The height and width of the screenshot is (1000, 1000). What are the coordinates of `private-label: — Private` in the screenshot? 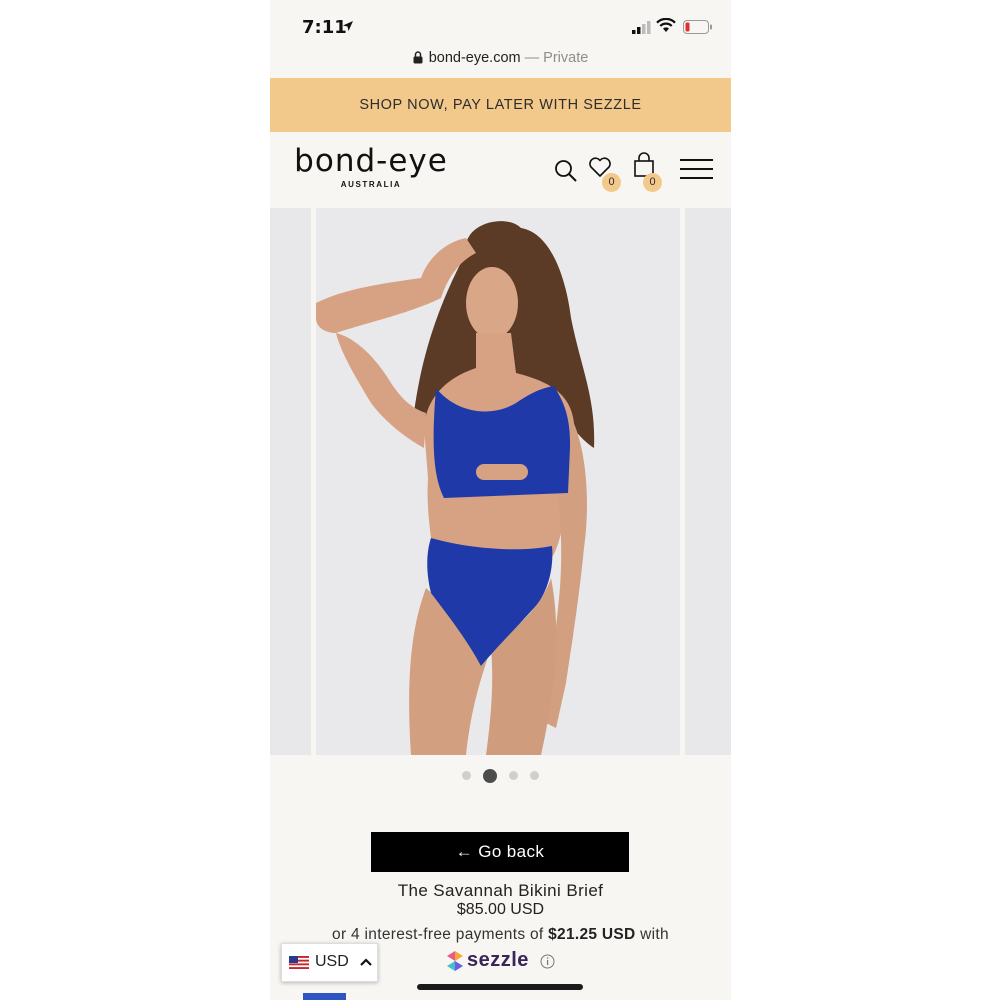 It's located at (556, 58).